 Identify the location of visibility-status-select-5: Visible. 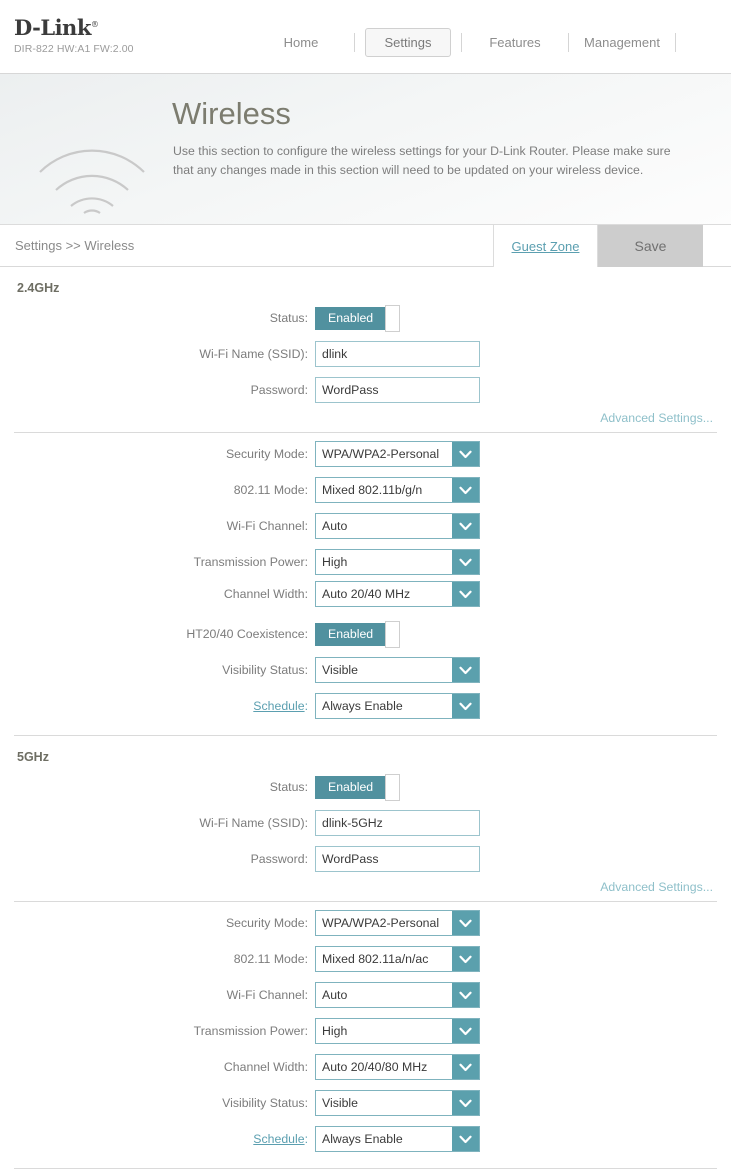
(397, 1103).